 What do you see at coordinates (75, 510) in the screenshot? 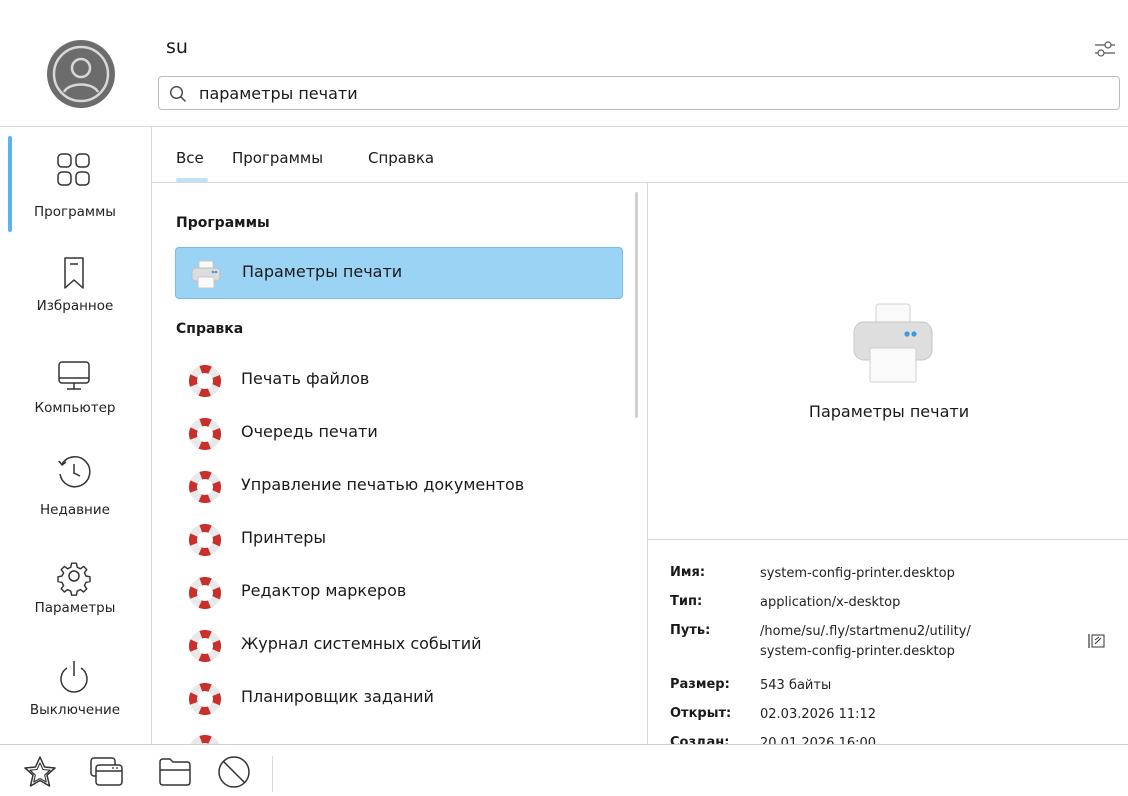
I see `sidebar-item-label: Недавние` at bounding box center [75, 510].